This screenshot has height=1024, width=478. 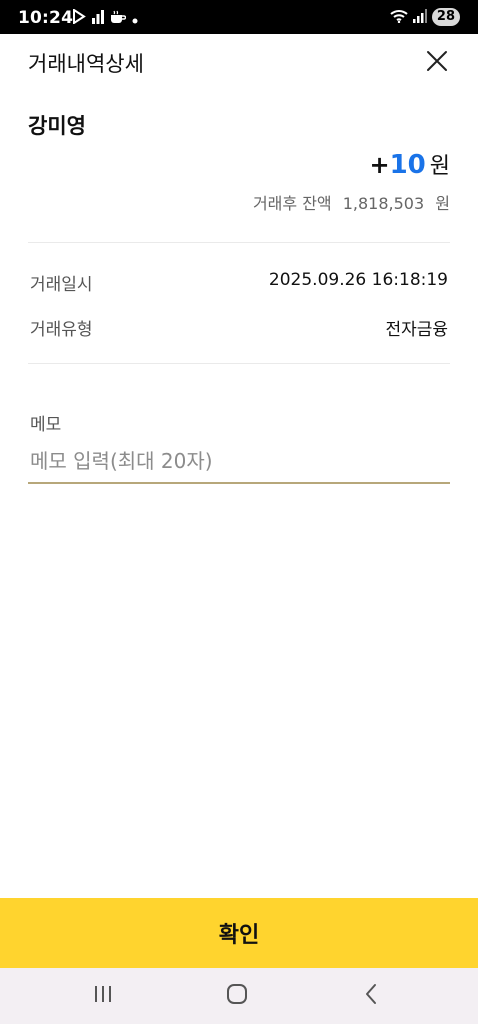 What do you see at coordinates (383, 203) in the screenshot?
I see `balance-value: 1,818,503` at bounding box center [383, 203].